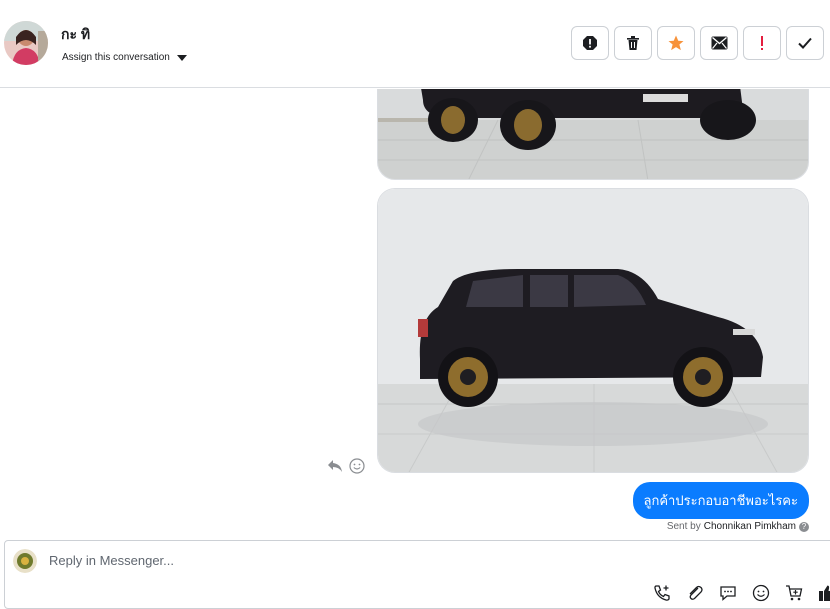 The width and height of the screenshot is (830, 609). I want to click on reply-input, so click(299, 560).